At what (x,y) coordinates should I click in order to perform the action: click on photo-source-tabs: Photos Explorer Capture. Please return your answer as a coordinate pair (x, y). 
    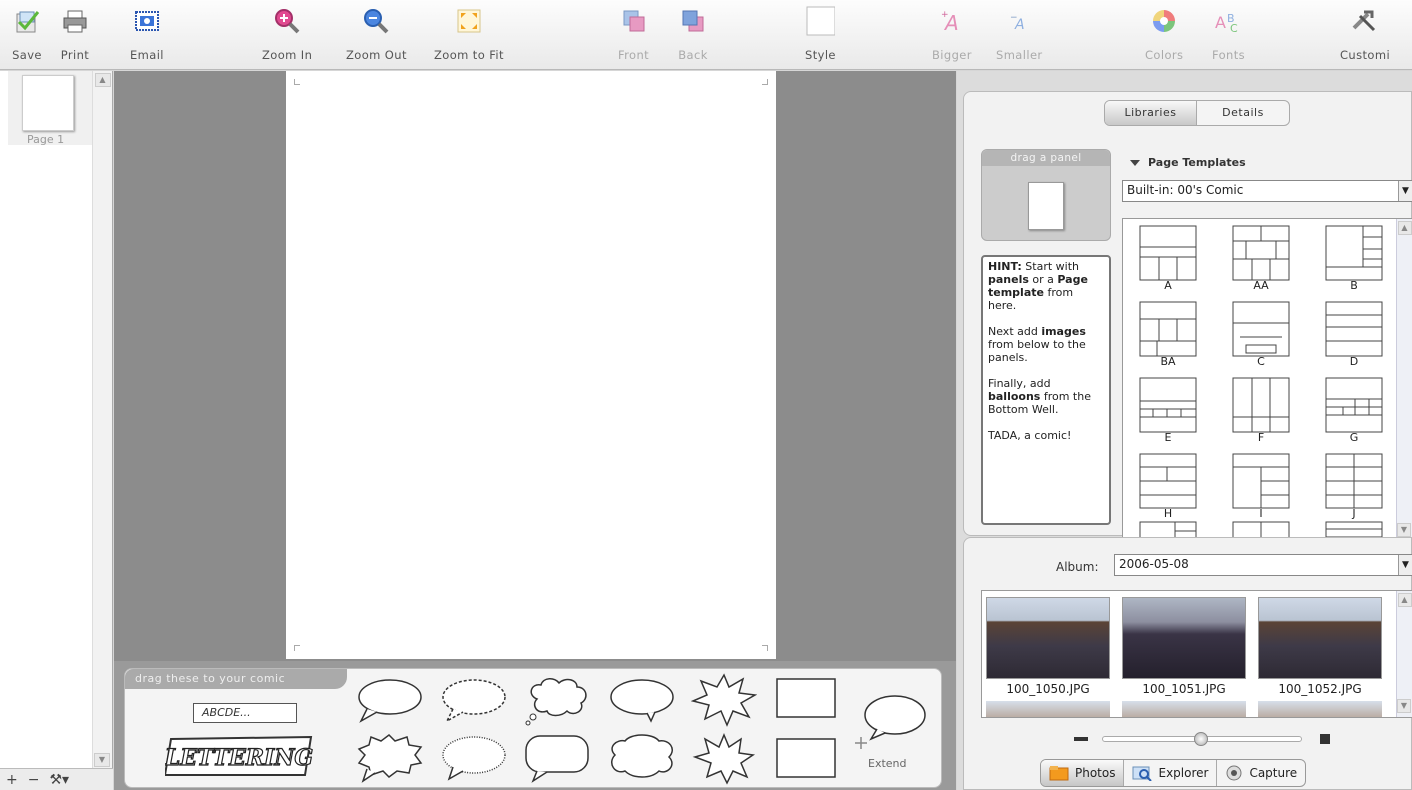
    Looking at the image, I should click on (1173, 773).